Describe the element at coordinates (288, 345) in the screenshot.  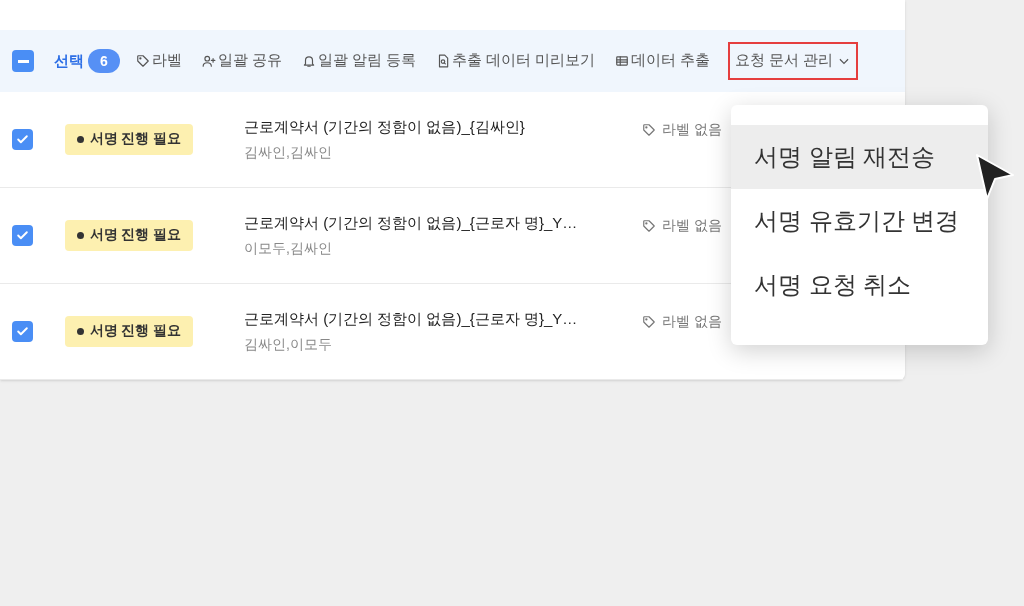
I see `participants: 김싸인,이모두` at that location.